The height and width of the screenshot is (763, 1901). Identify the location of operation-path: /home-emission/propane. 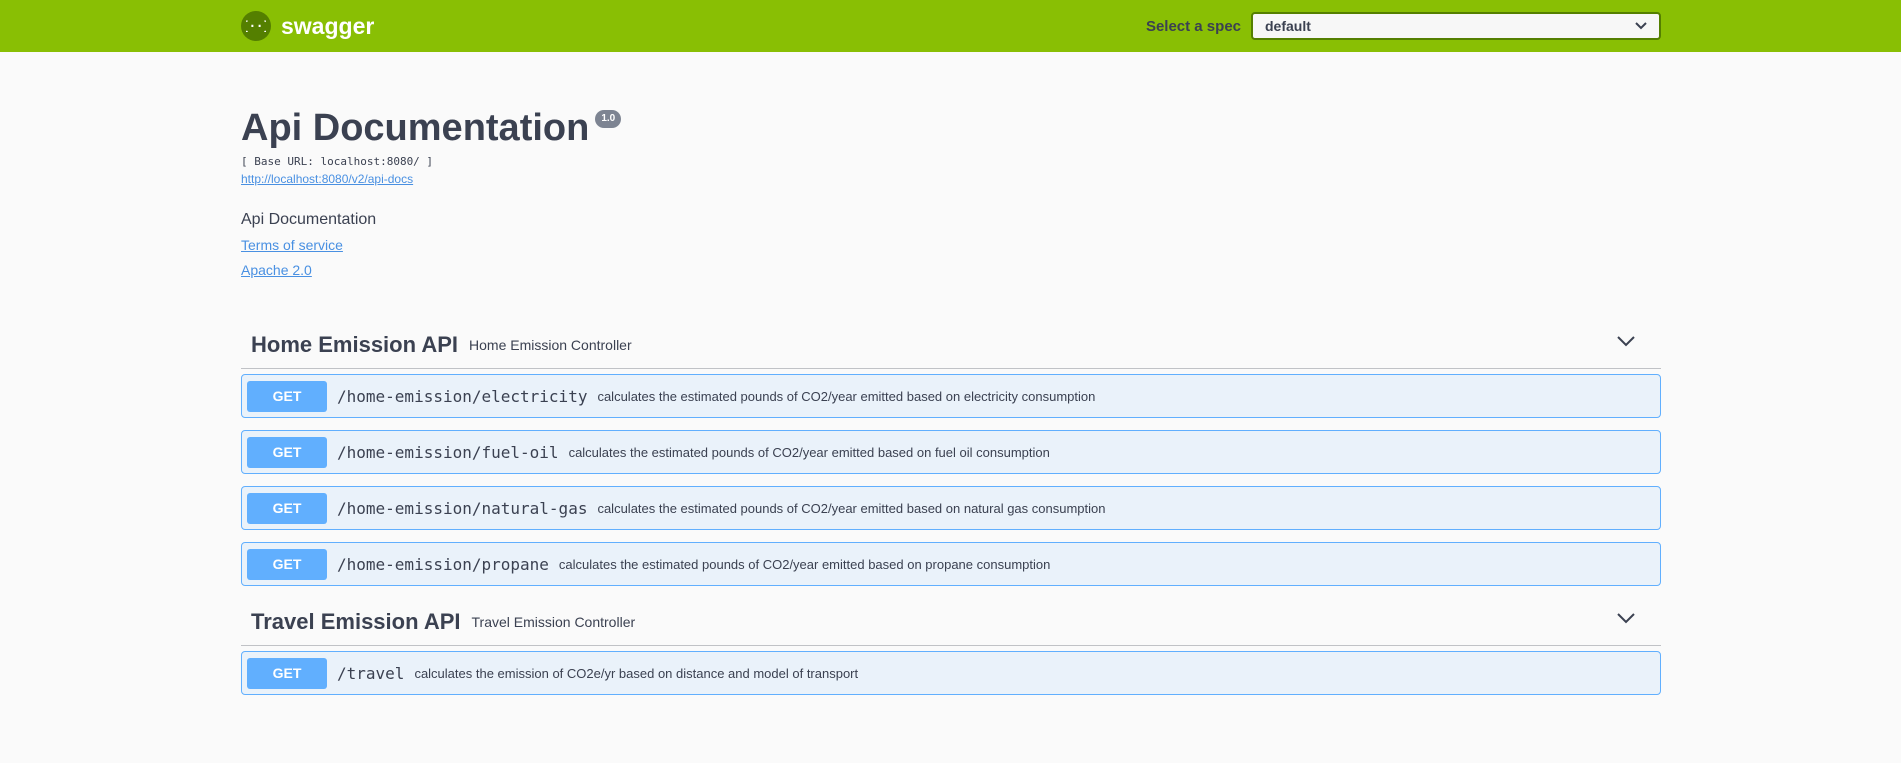
(443, 564).